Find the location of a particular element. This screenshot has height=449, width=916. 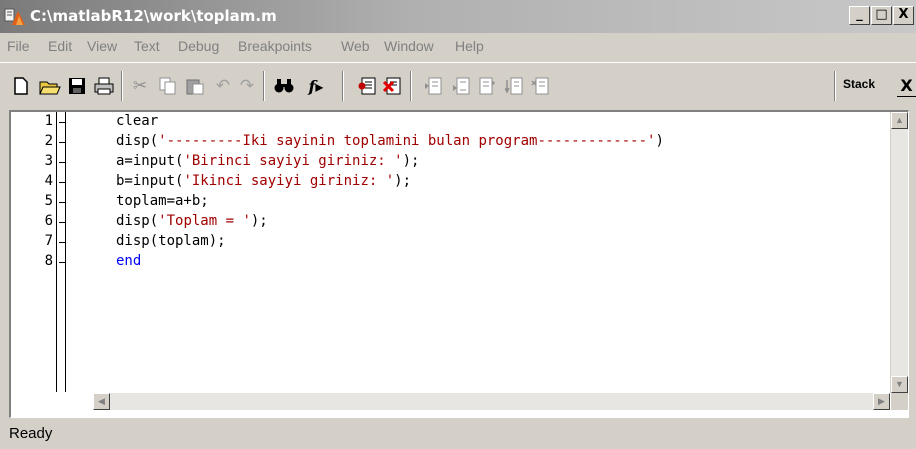

line-number: 5 is located at coordinates (48, 201).